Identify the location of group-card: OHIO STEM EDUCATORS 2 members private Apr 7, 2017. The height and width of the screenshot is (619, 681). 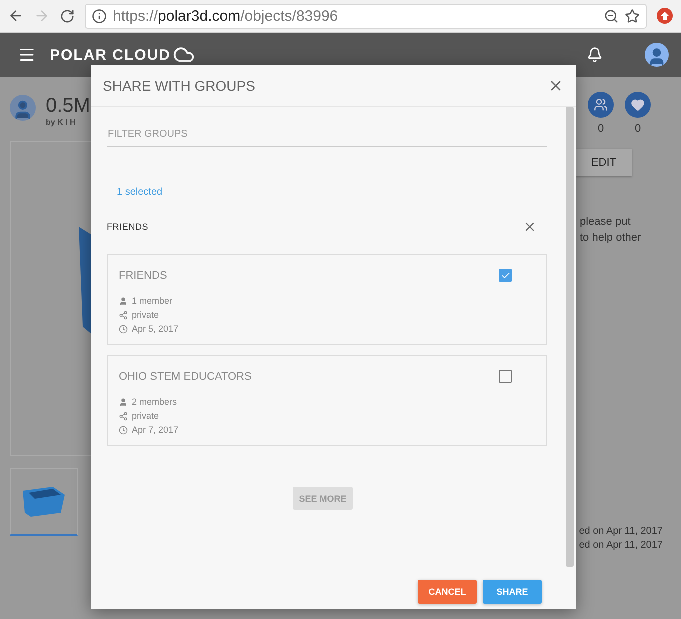
(327, 400).